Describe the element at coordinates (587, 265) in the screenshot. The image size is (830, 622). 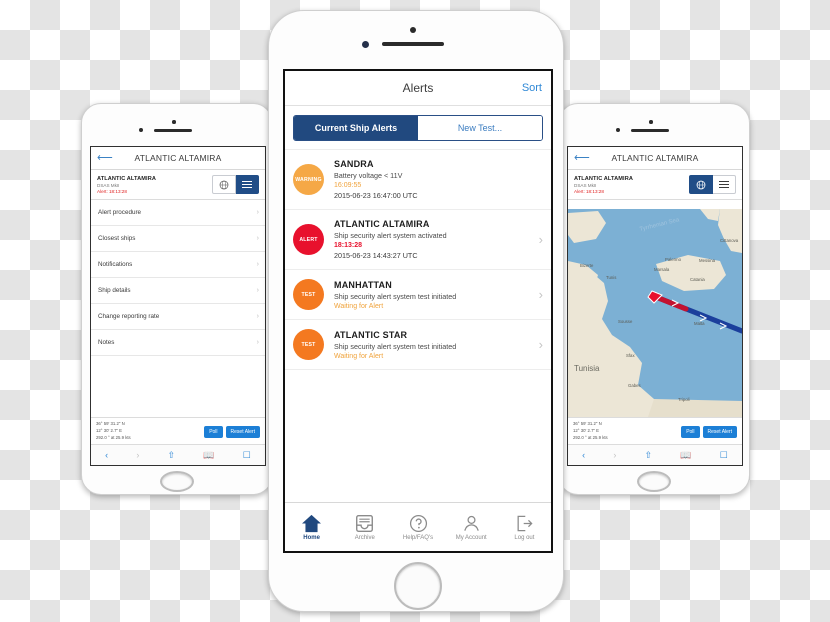
I see `map-label-bizerte: Bizerte` at that location.